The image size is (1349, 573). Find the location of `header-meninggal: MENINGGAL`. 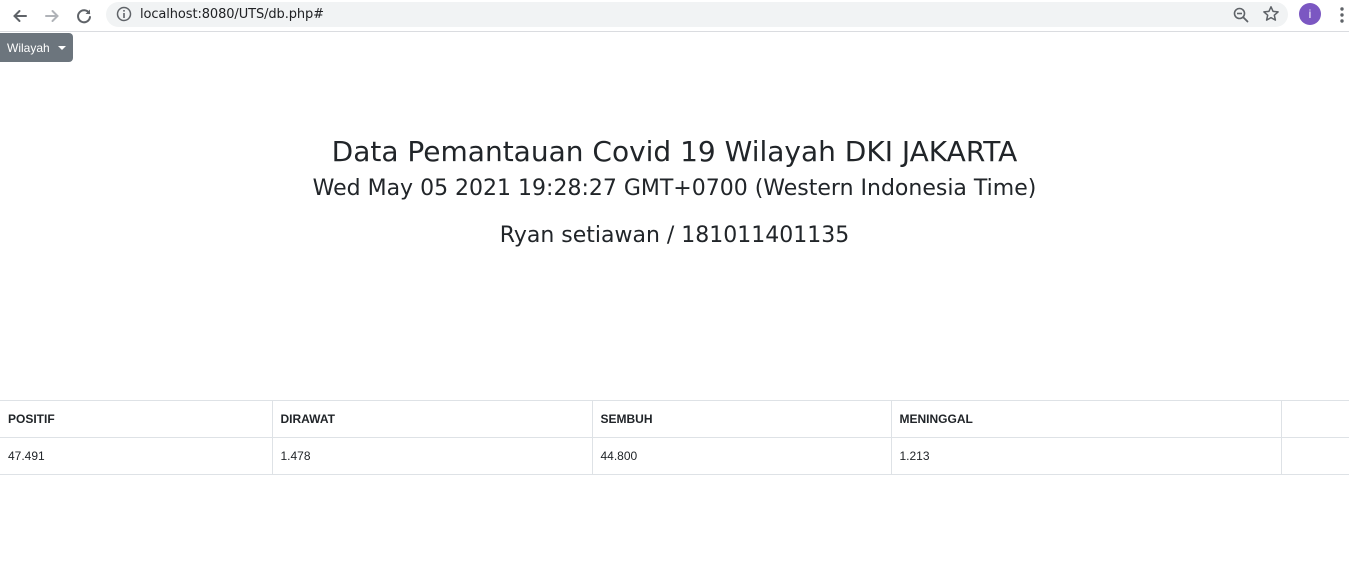

header-meninggal: MENINGGAL is located at coordinates (1086, 419).